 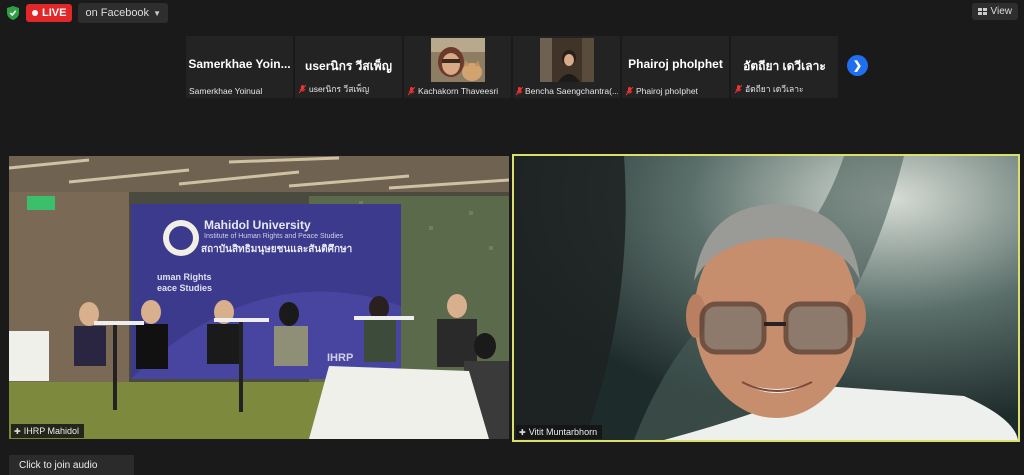 What do you see at coordinates (277, 249) in the screenshot?
I see `banner-thai-text: สถาบันสิทธิมนุษยชนและสันติศึกษา` at bounding box center [277, 249].